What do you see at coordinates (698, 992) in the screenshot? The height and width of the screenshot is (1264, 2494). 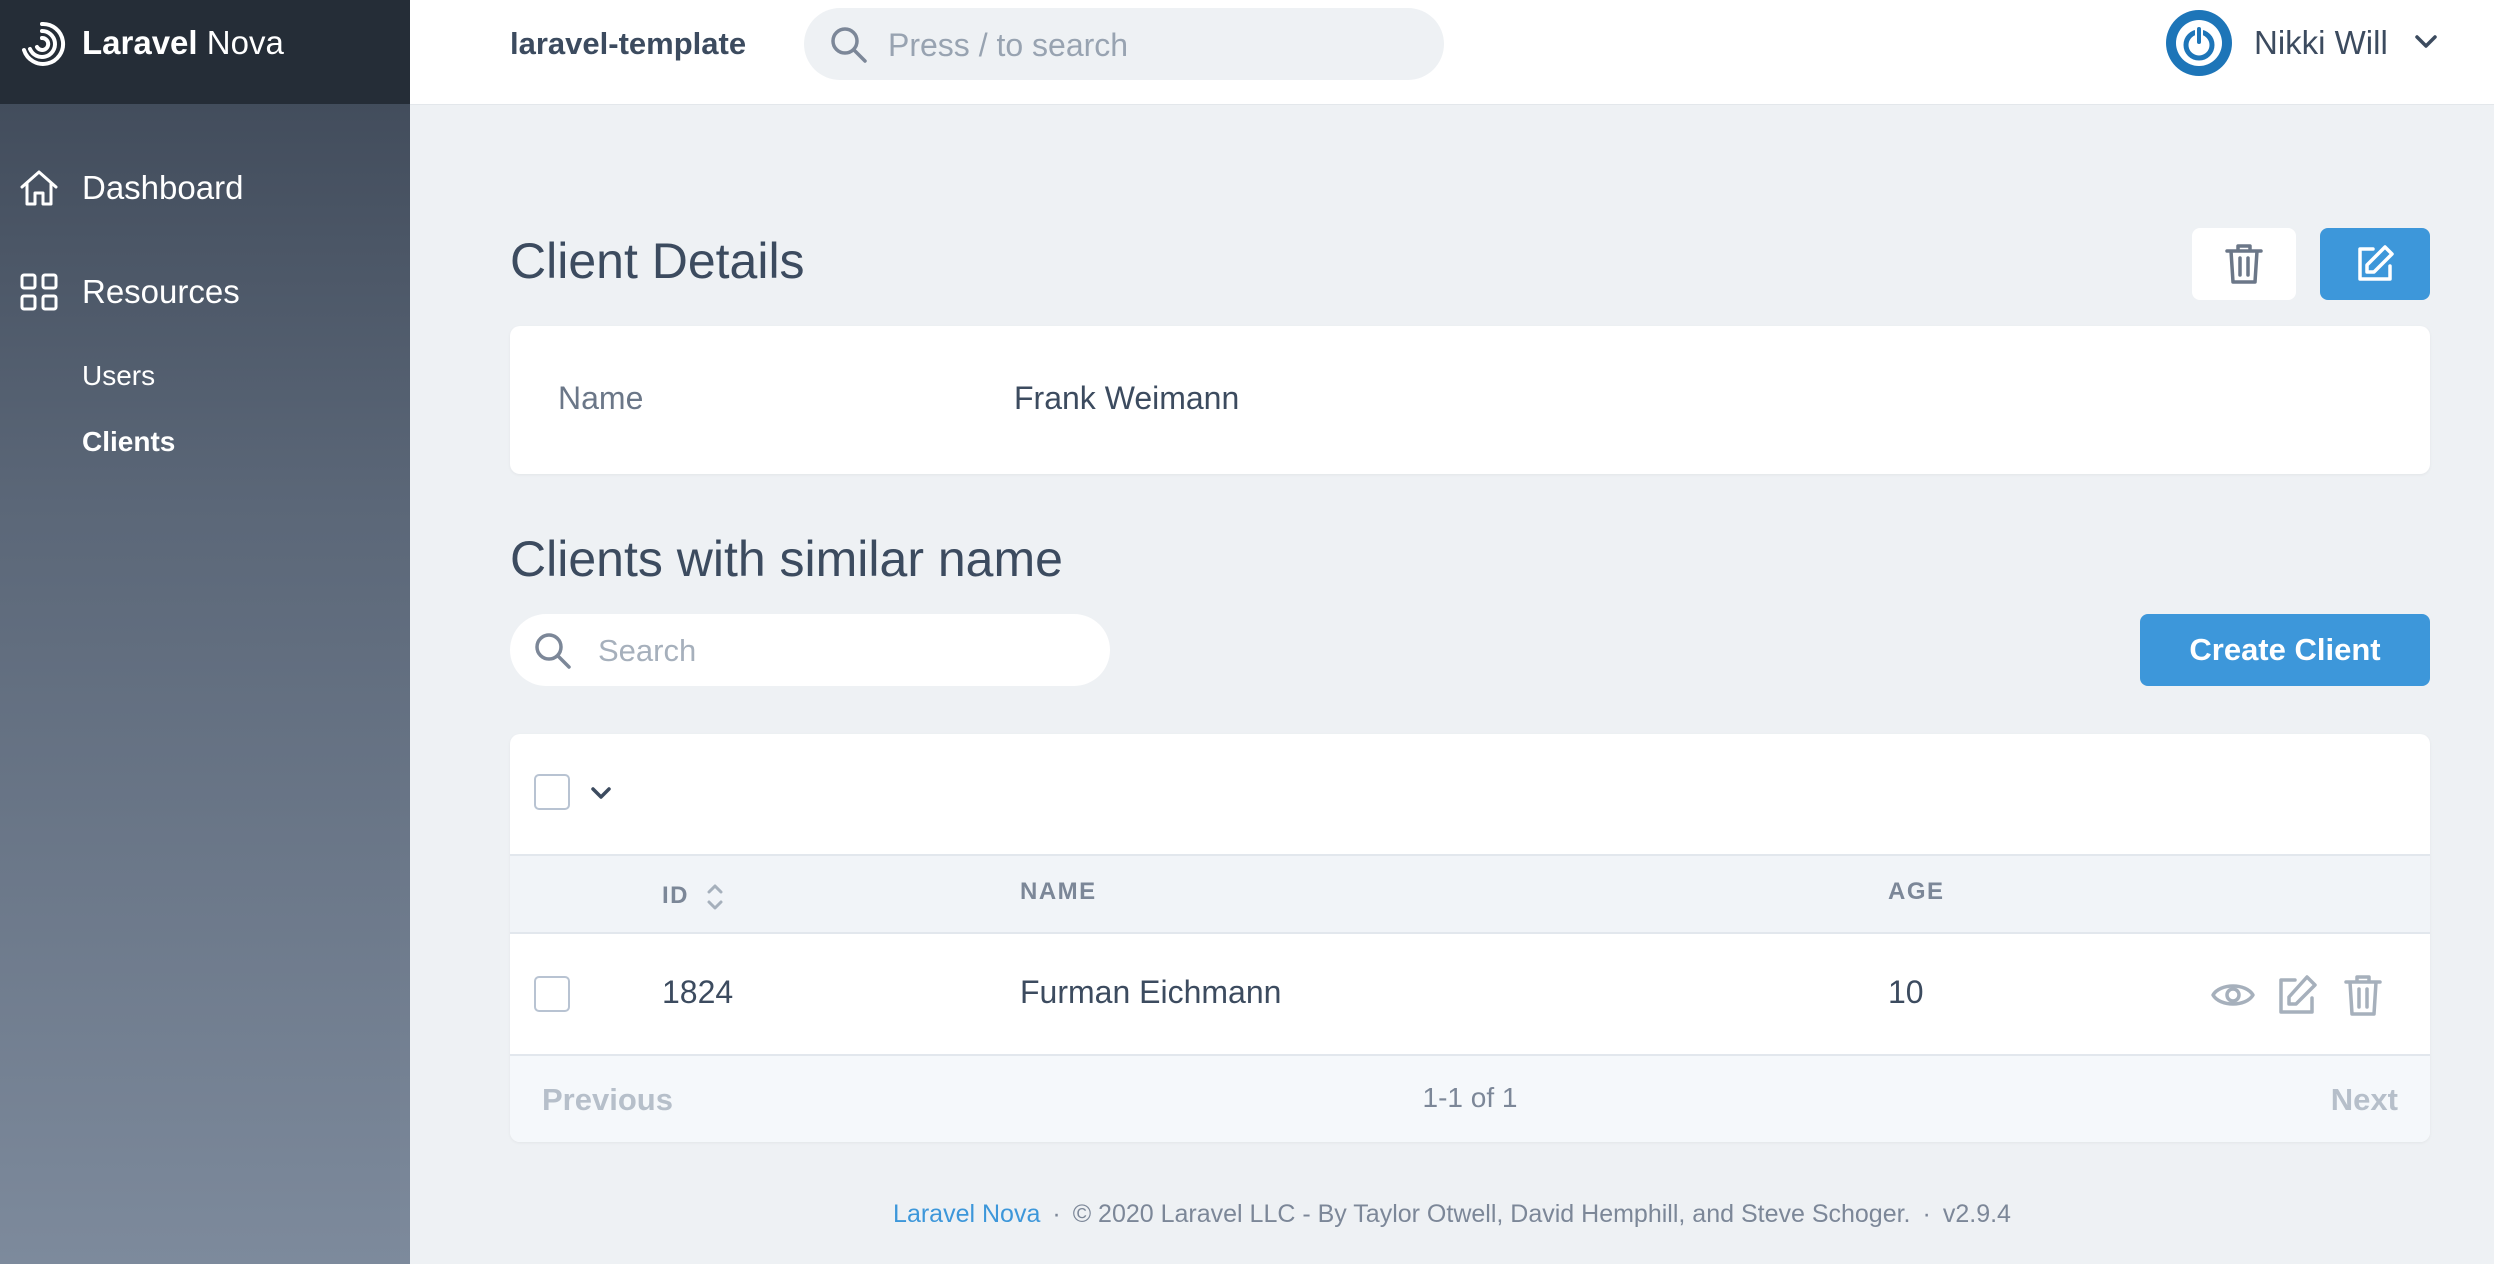 I see `cell-id: 1824` at bounding box center [698, 992].